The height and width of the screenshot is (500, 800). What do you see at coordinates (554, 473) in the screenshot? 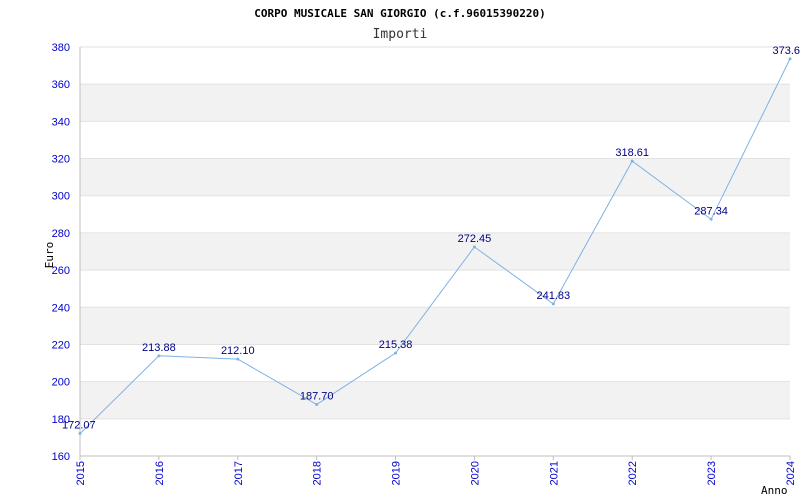
I see `x-tick-label: 2021` at bounding box center [554, 473].